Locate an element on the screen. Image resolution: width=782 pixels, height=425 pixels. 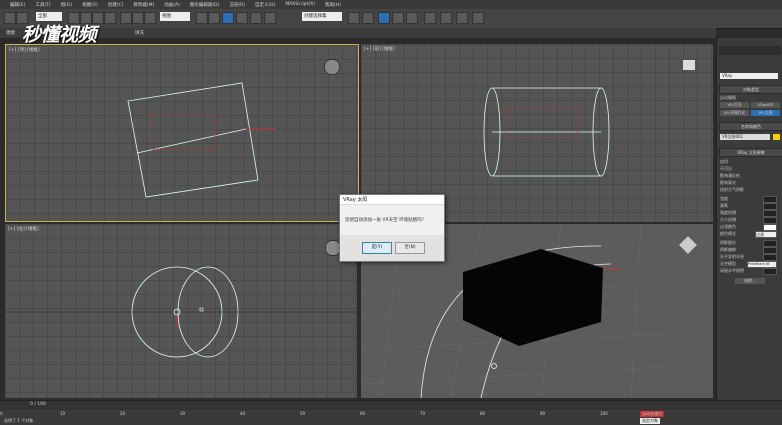
percent-snap-icon is located at coordinates (256, 18).